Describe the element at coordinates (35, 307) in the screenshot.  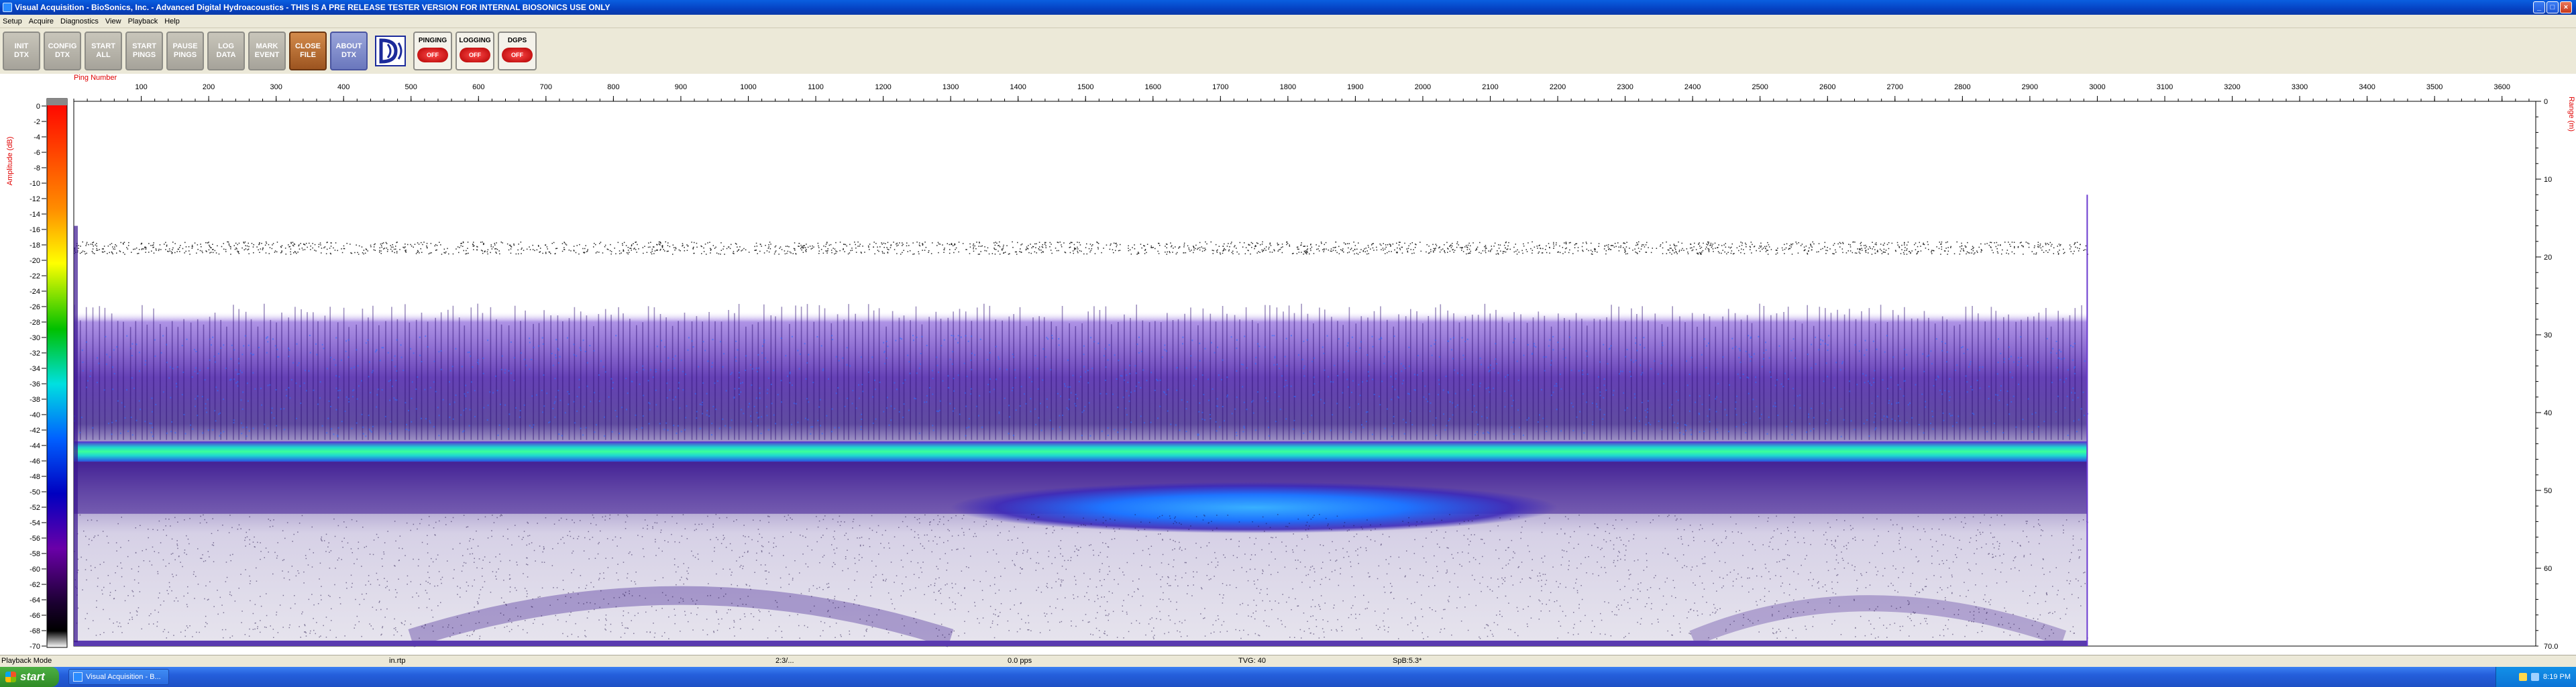
I see `colorbar-tick-label: -26` at that location.